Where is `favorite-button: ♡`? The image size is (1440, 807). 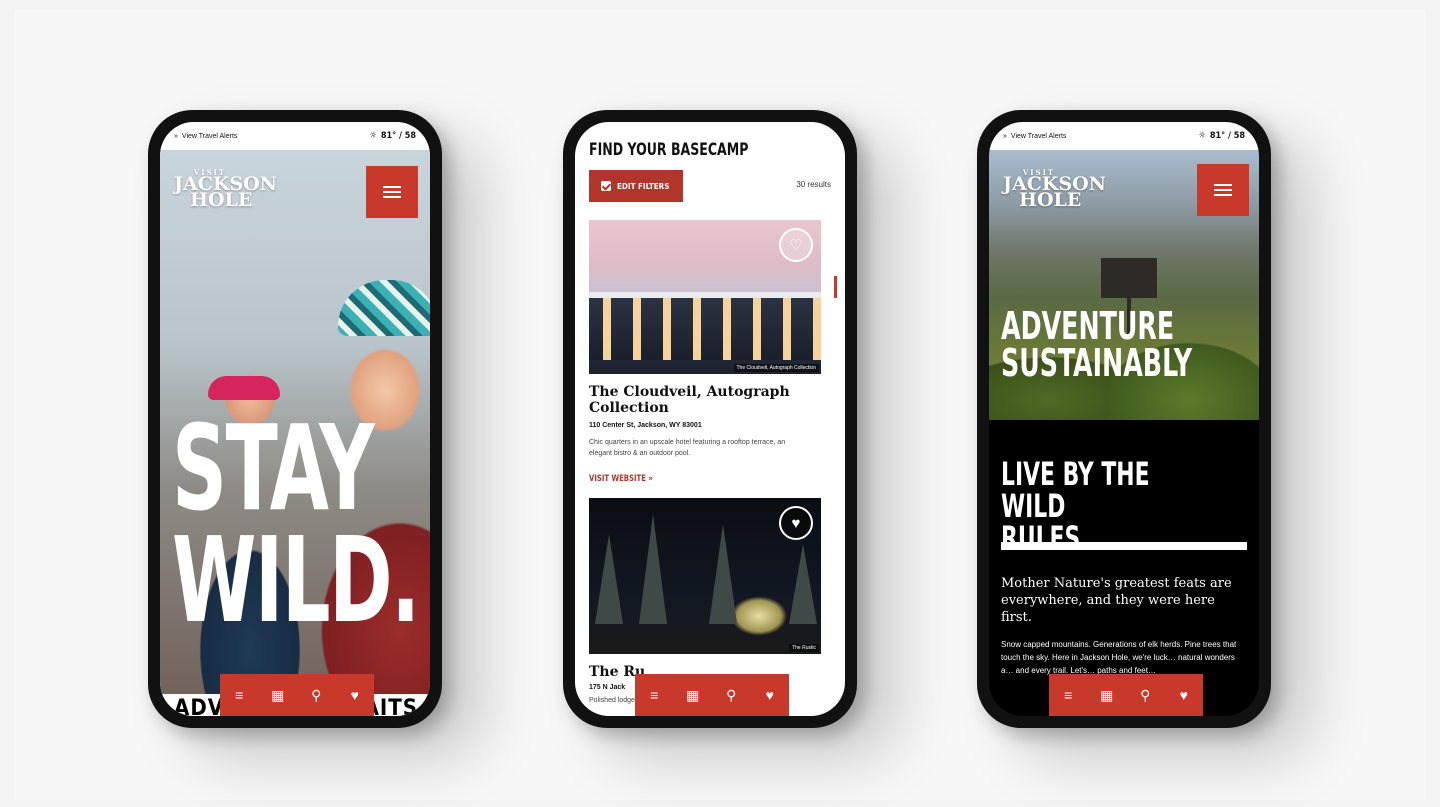 favorite-button: ♡ is located at coordinates (796, 245).